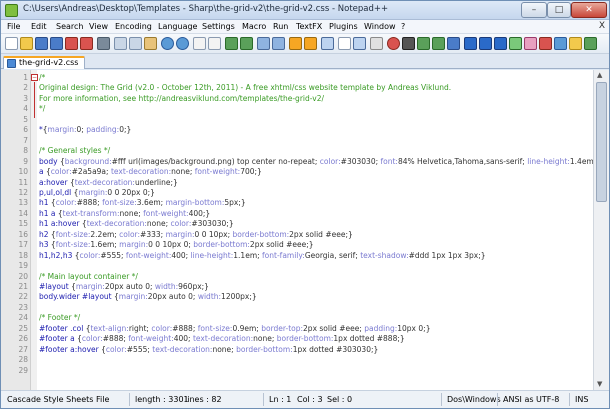 This screenshot has height=409, width=610. What do you see at coordinates (408, 43) in the screenshot?
I see `stop-macro-icon` at bounding box center [408, 43].